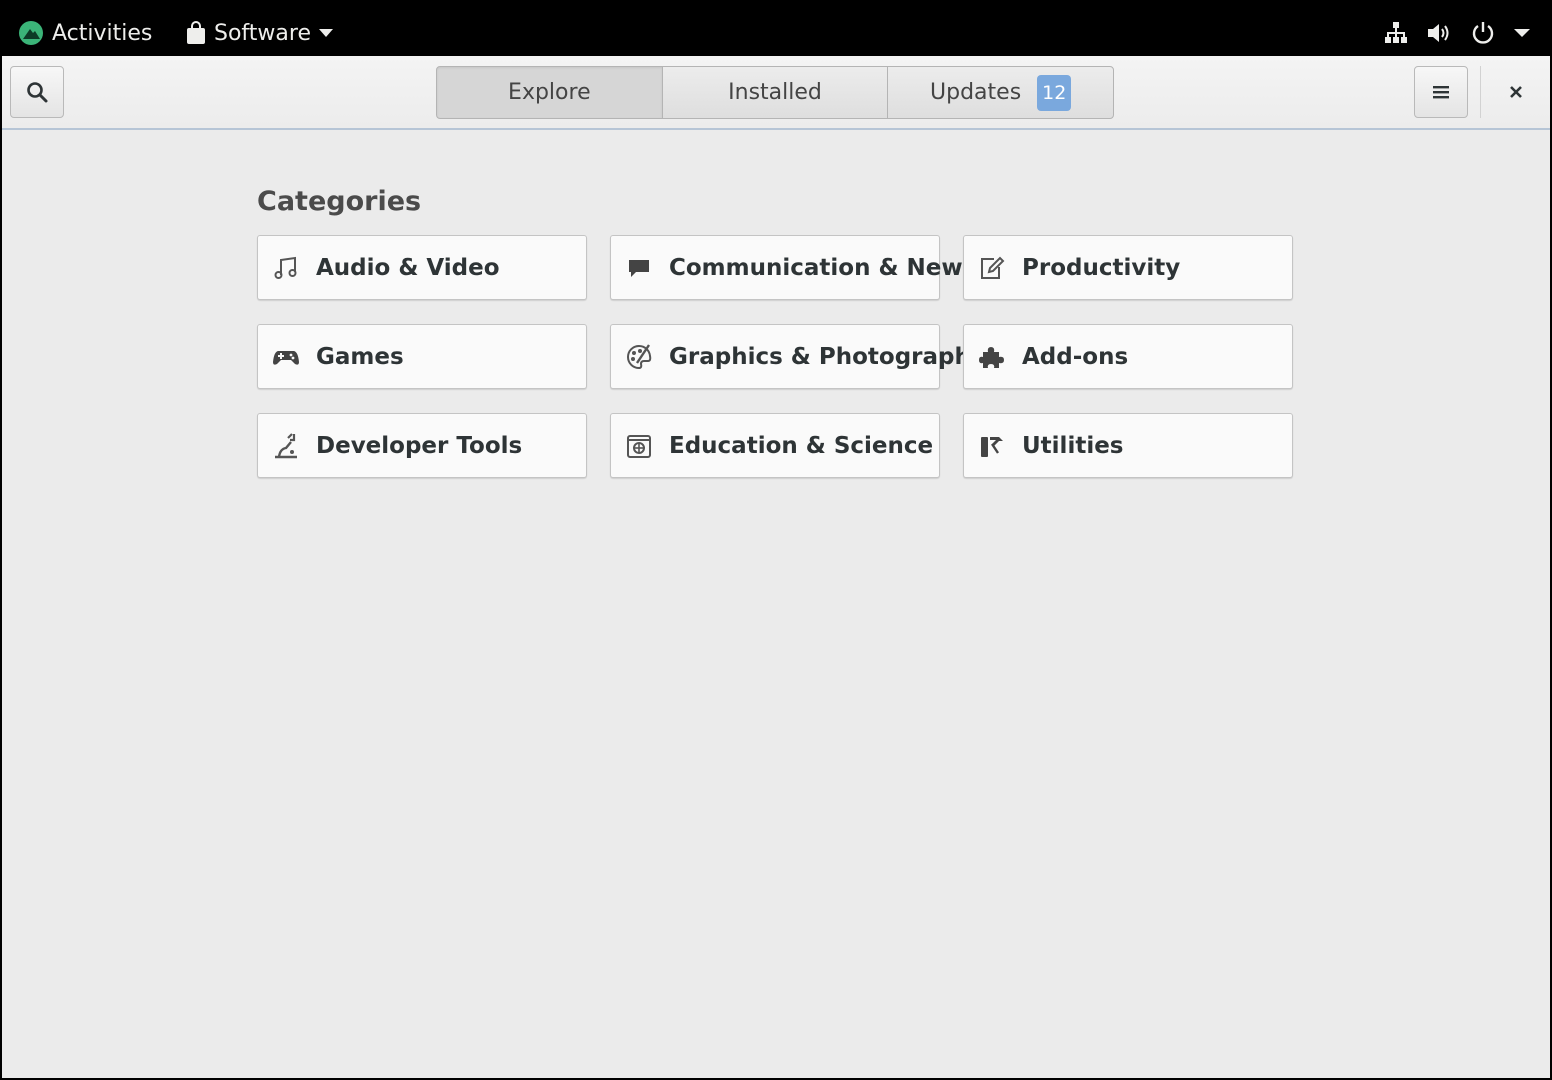  I want to click on category-label: Audio & Video, so click(408, 267).